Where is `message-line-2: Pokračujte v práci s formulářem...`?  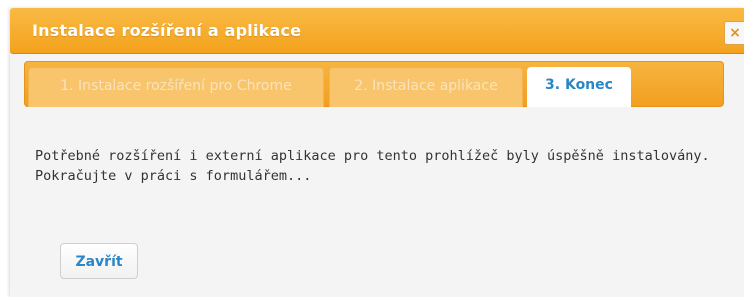
message-line-2: Pokračujte v práci s formulářem... is located at coordinates (173, 176).